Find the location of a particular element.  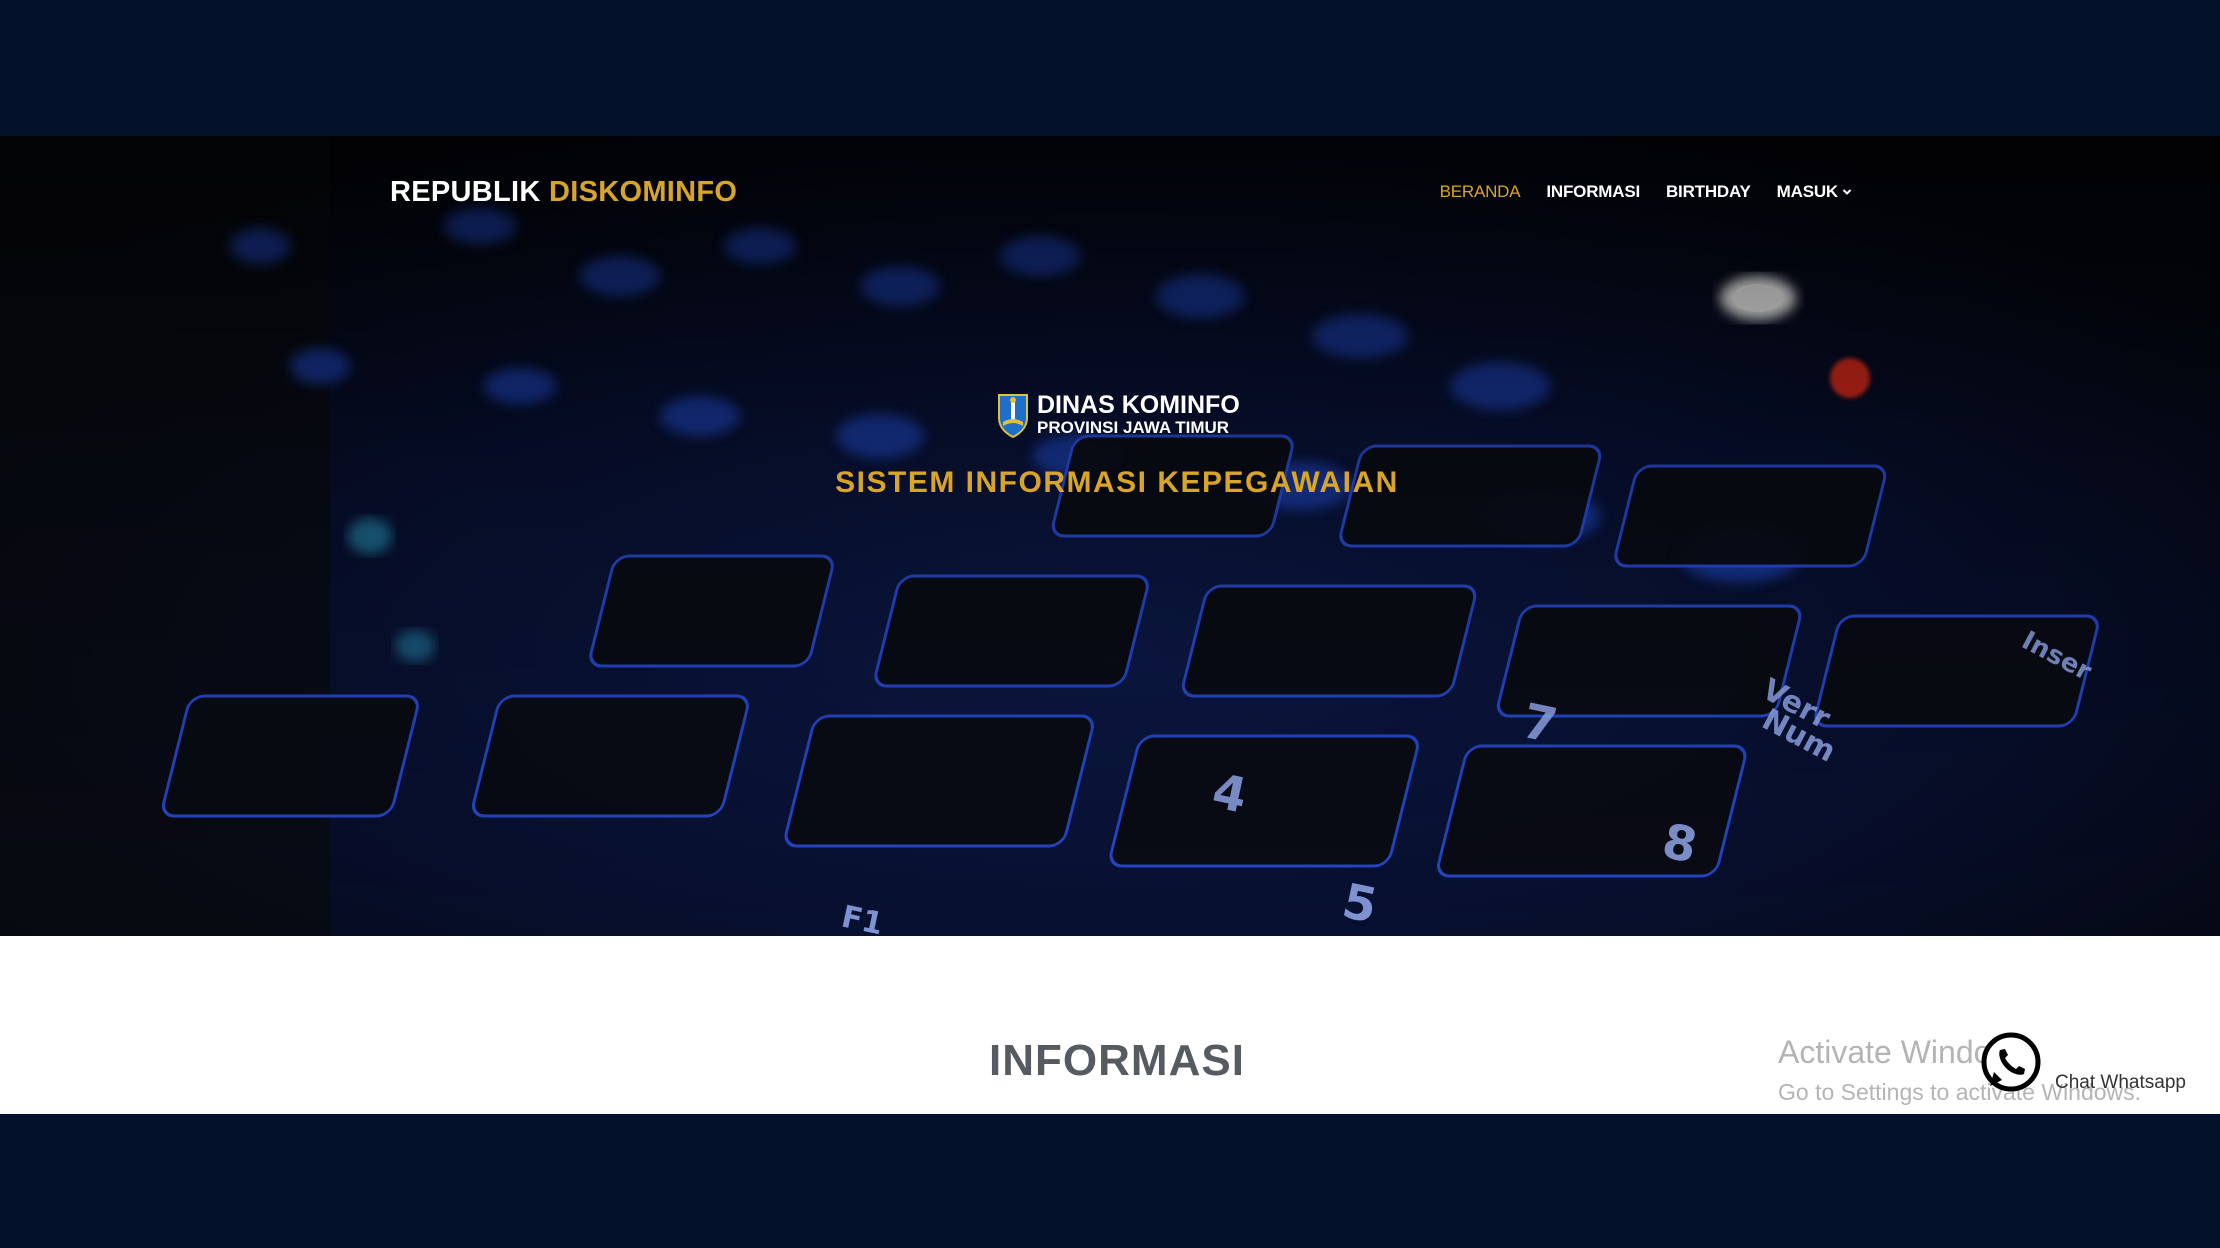

watermark-line1: Activate Windows is located at coordinates (1904, 1052).